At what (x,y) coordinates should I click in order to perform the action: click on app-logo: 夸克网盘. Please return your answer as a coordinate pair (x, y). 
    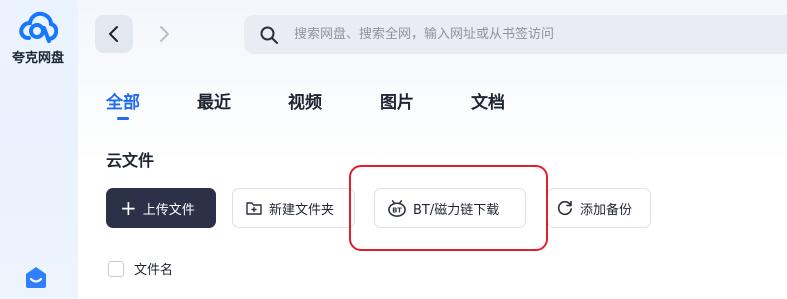
    Looking at the image, I should click on (38, 38).